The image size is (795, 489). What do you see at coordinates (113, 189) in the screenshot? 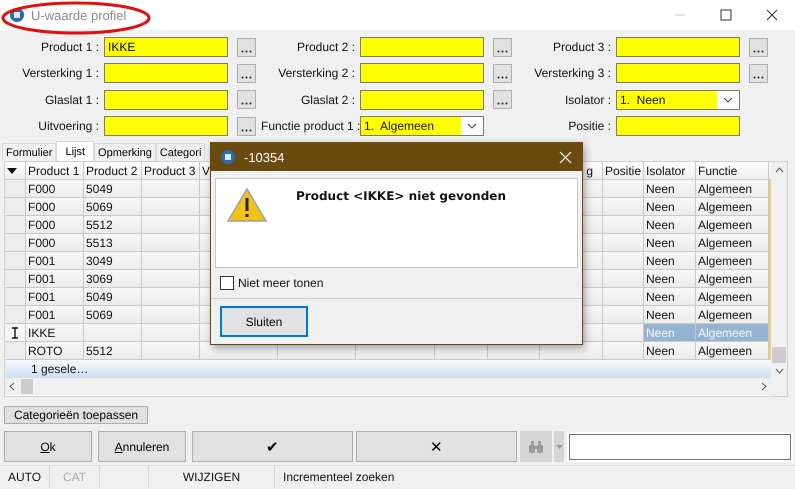
I see `table-cell: 5049` at bounding box center [113, 189].